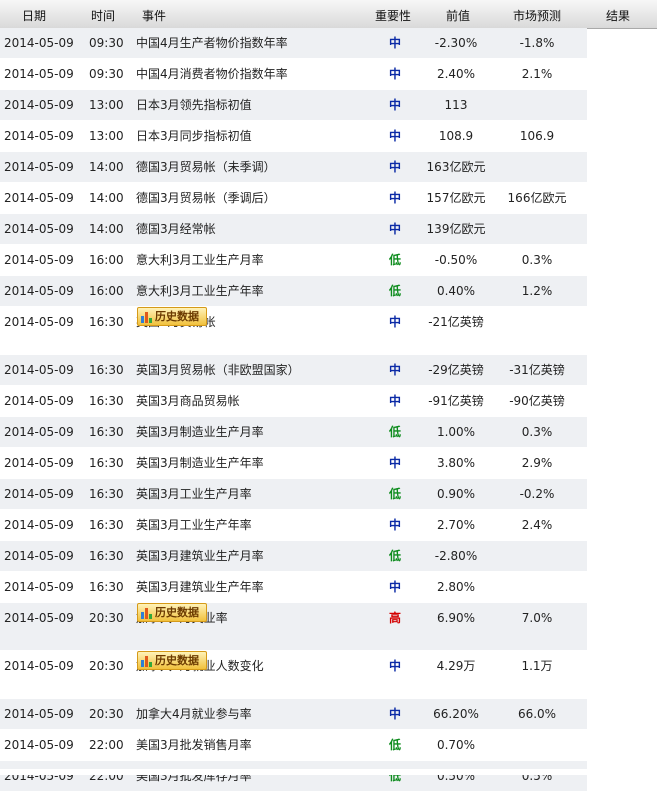  What do you see at coordinates (456, 43) in the screenshot?
I see `cell-previous: -2.30%` at bounding box center [456, 43].